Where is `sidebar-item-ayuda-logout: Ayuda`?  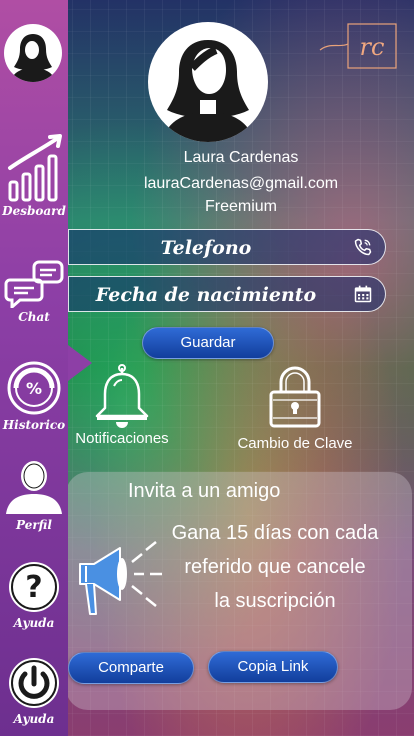
sidebar-item-ayuda-logout: Ayuda is located at coordinates (34, 691).